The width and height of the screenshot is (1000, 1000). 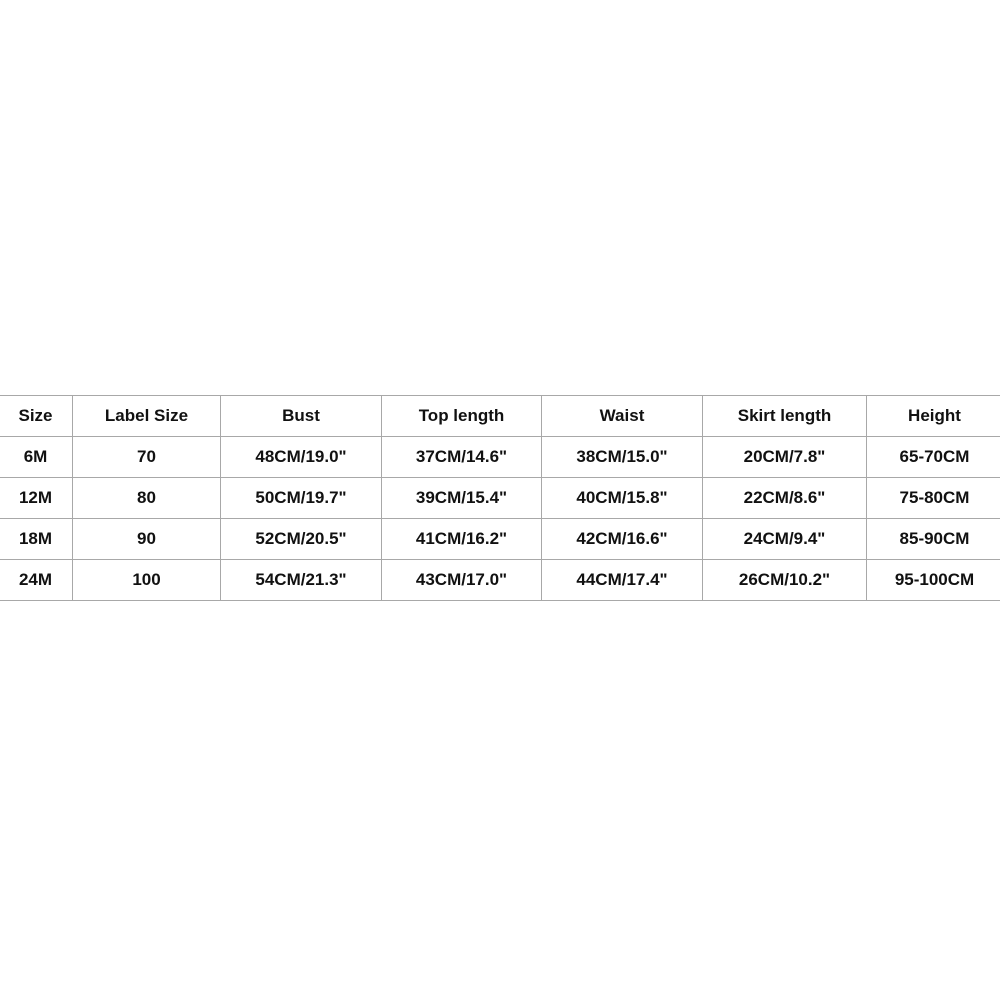 I want to click on cell-skirt-length: 26CM/10.2", so click(x=784, y=580).